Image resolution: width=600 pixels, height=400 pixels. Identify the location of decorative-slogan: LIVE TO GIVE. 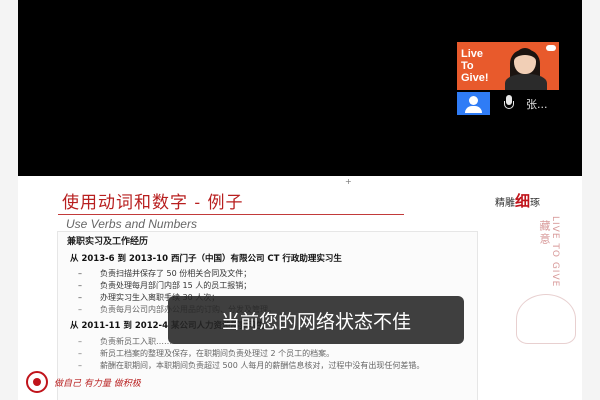
(555, 252).